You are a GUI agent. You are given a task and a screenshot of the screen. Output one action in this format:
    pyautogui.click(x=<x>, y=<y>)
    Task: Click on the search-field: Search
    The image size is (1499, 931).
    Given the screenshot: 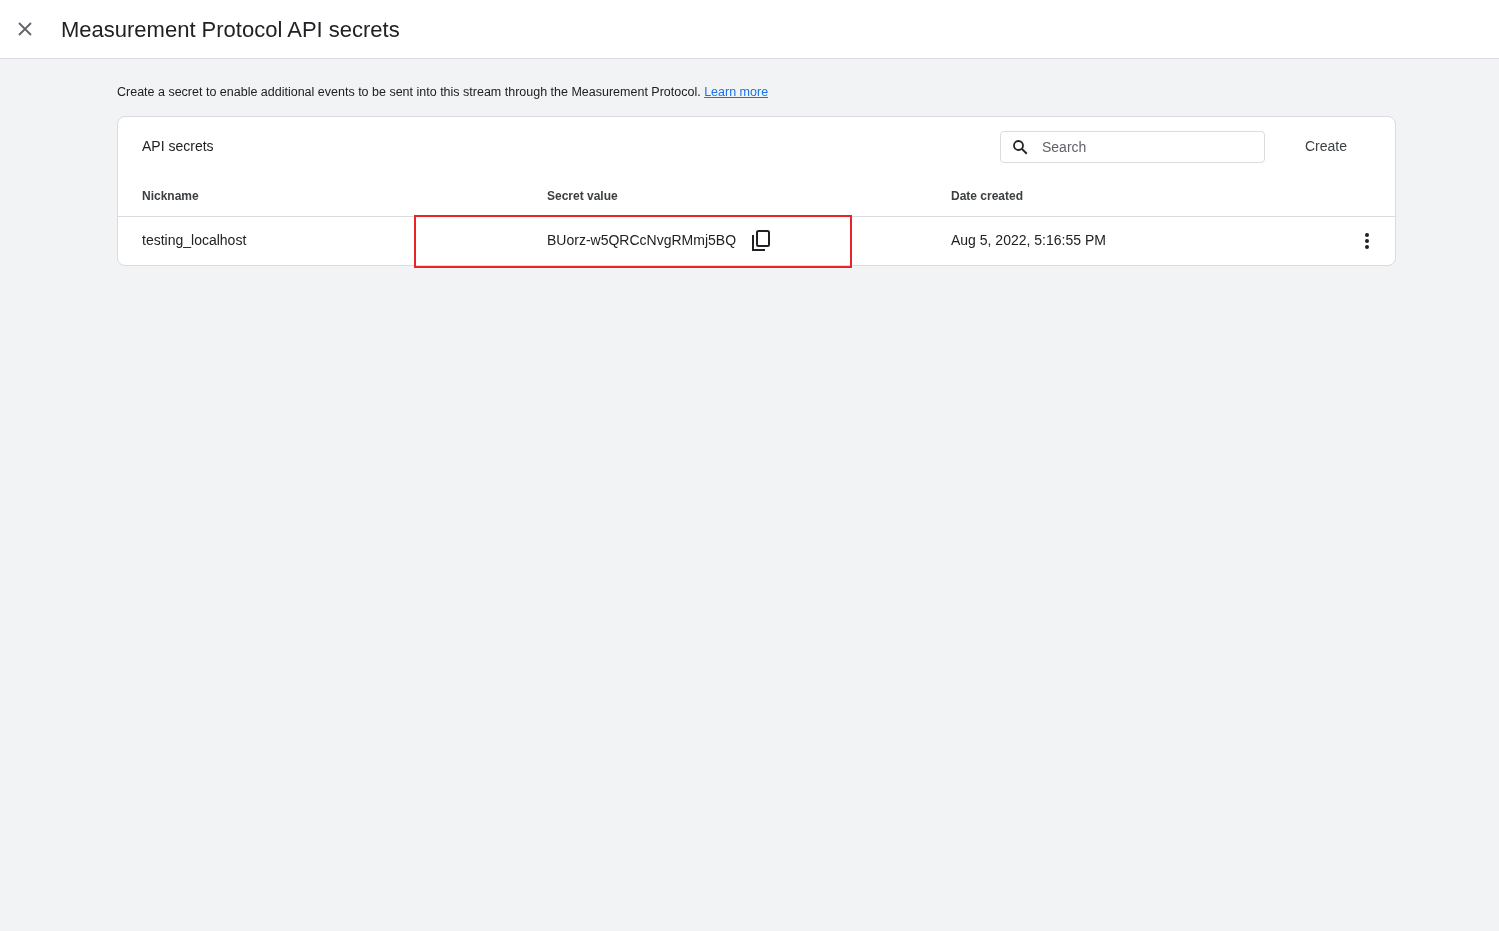 What is the action you would take?
    pyautogui.click(x=1132, y=146)
    